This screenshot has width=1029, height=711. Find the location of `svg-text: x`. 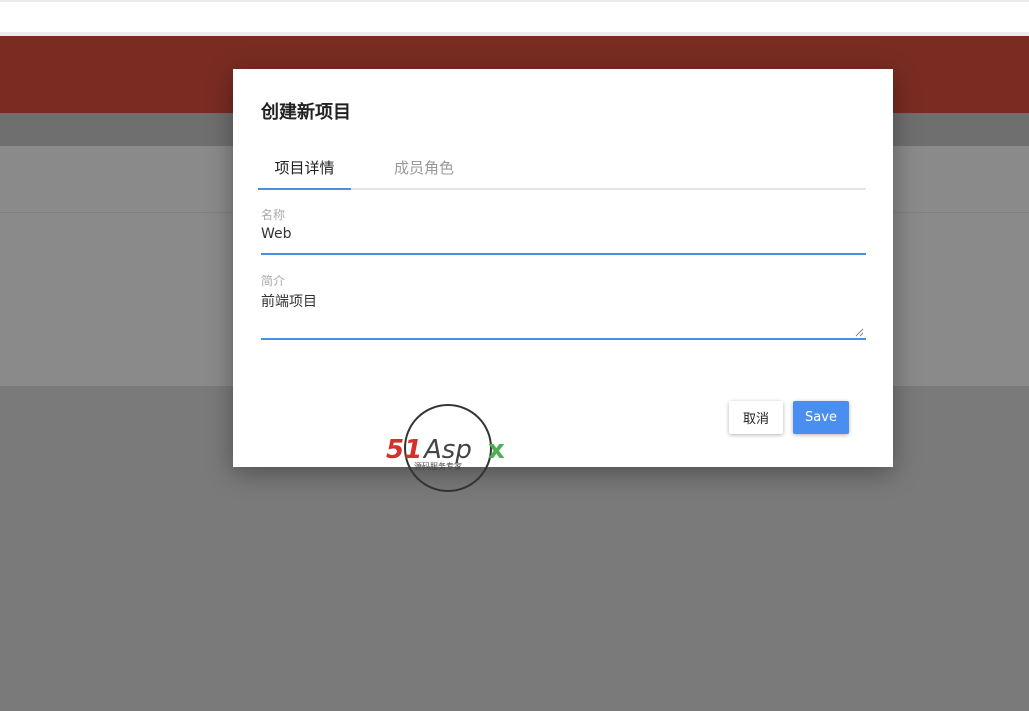

svg-text: x is located at coordinates (496, 450).